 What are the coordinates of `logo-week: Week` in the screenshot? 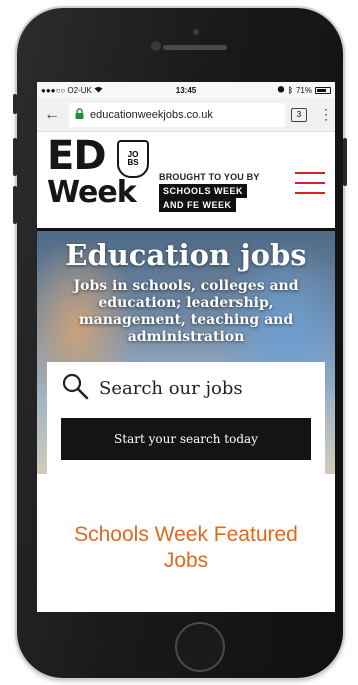 It's located at (92, 193).